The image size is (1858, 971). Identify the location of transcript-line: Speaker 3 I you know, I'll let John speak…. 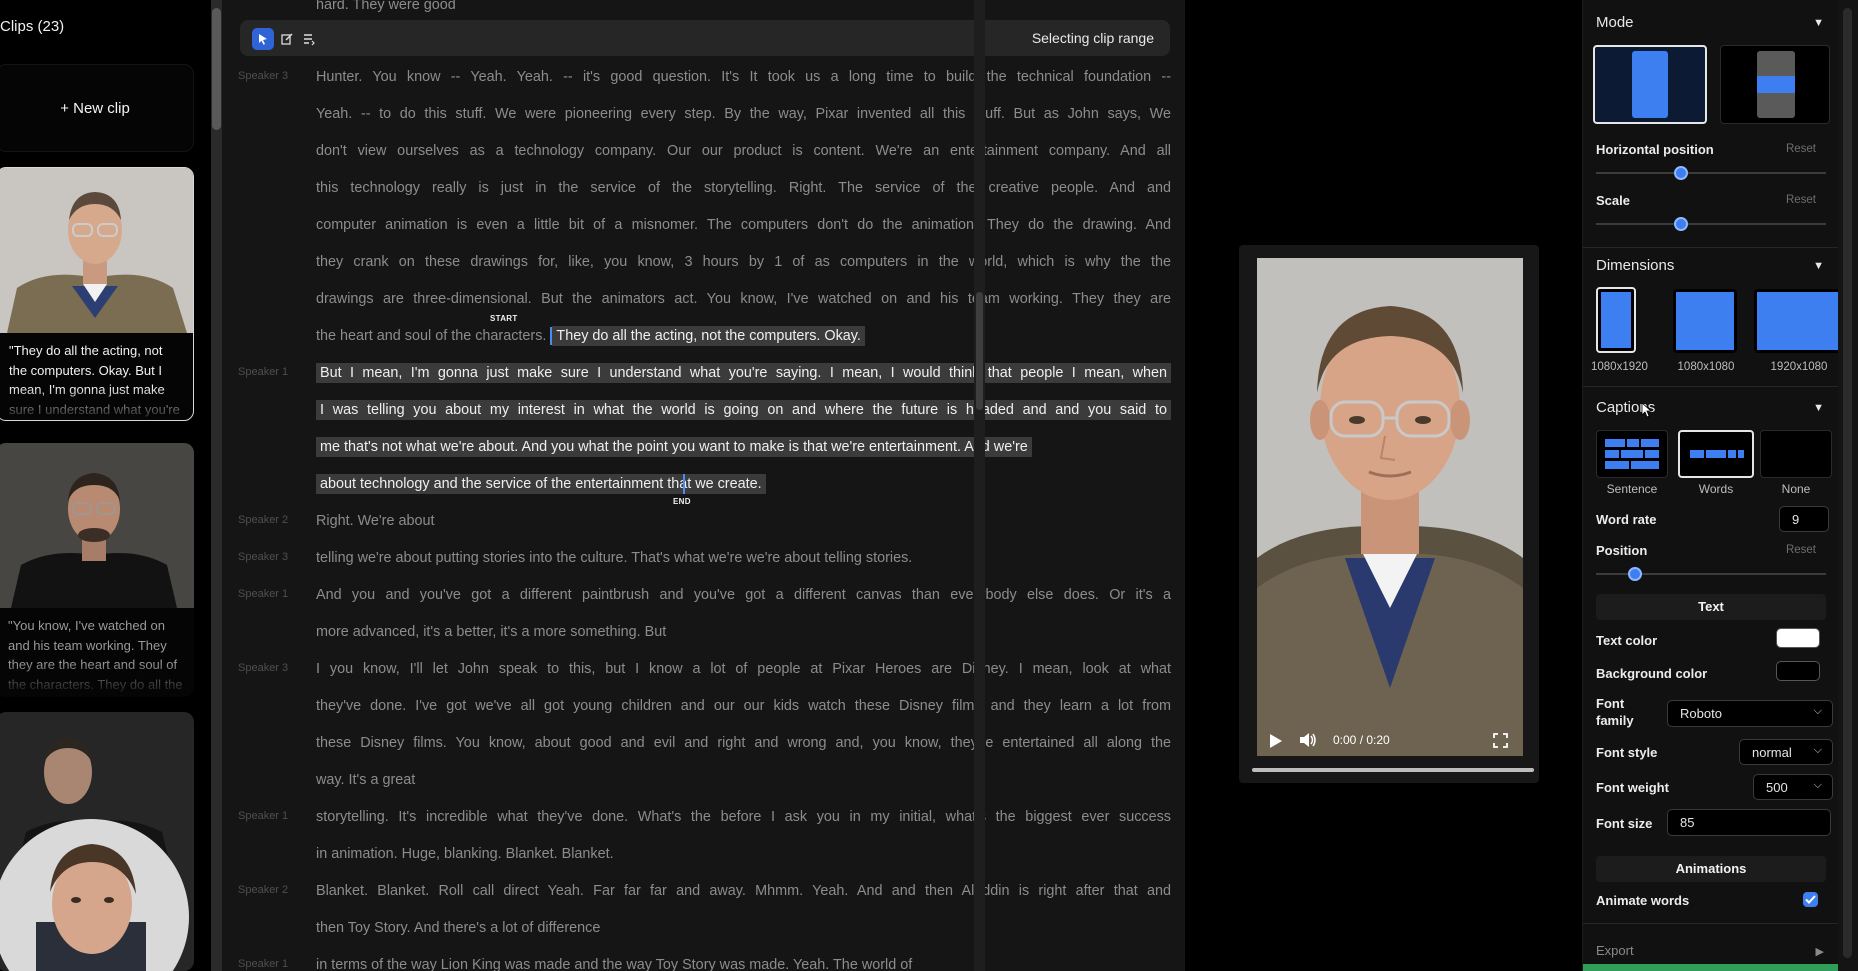
(703, 669).